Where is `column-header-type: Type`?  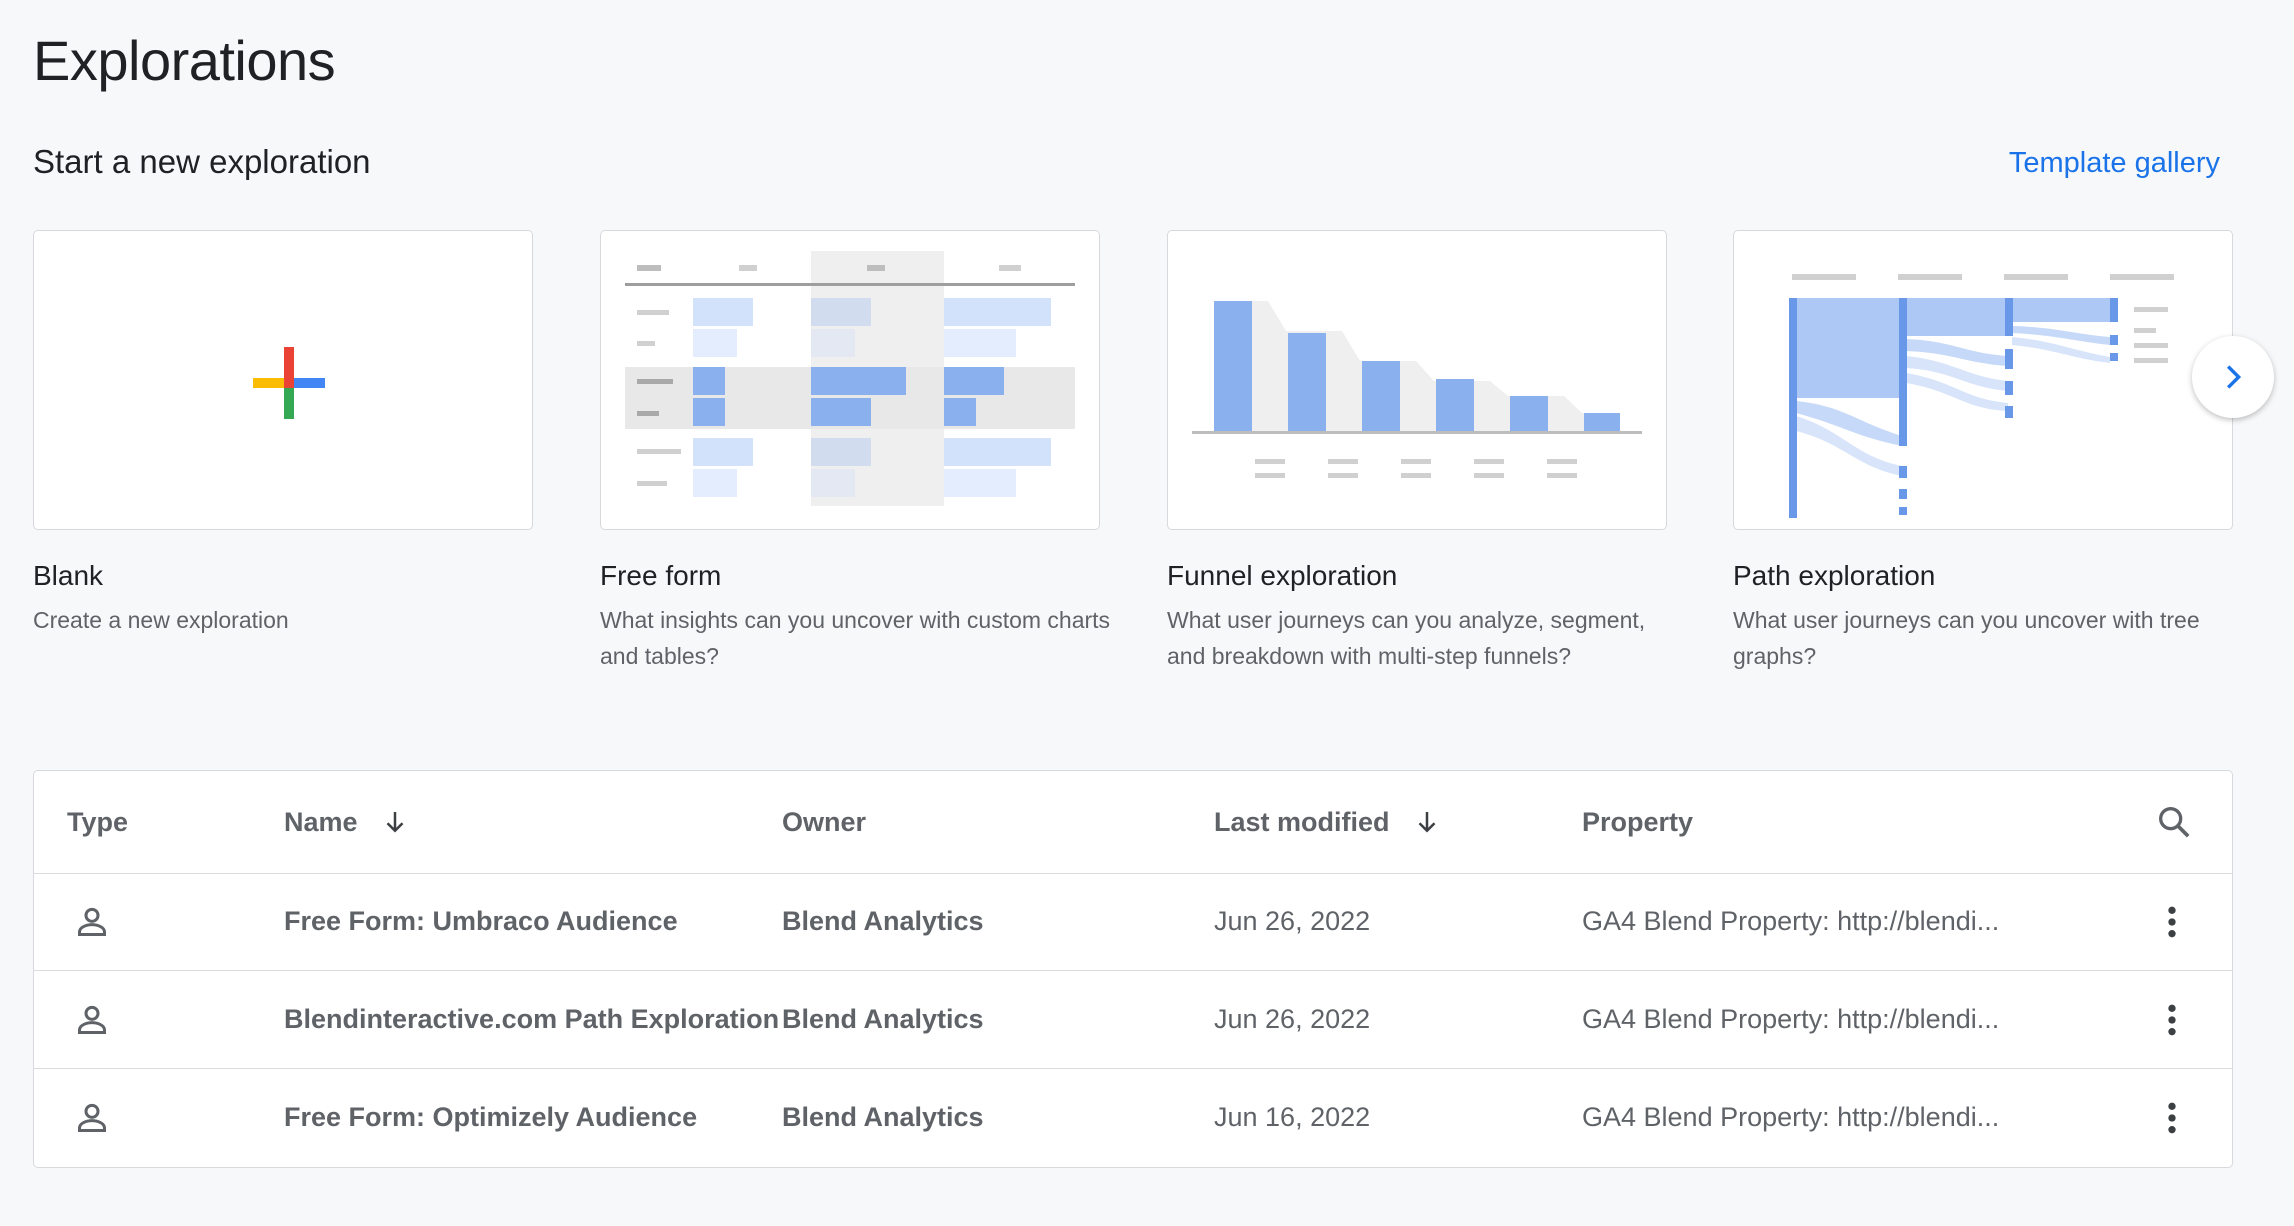 column-header-type: Type is located at coordinates (98, 821).